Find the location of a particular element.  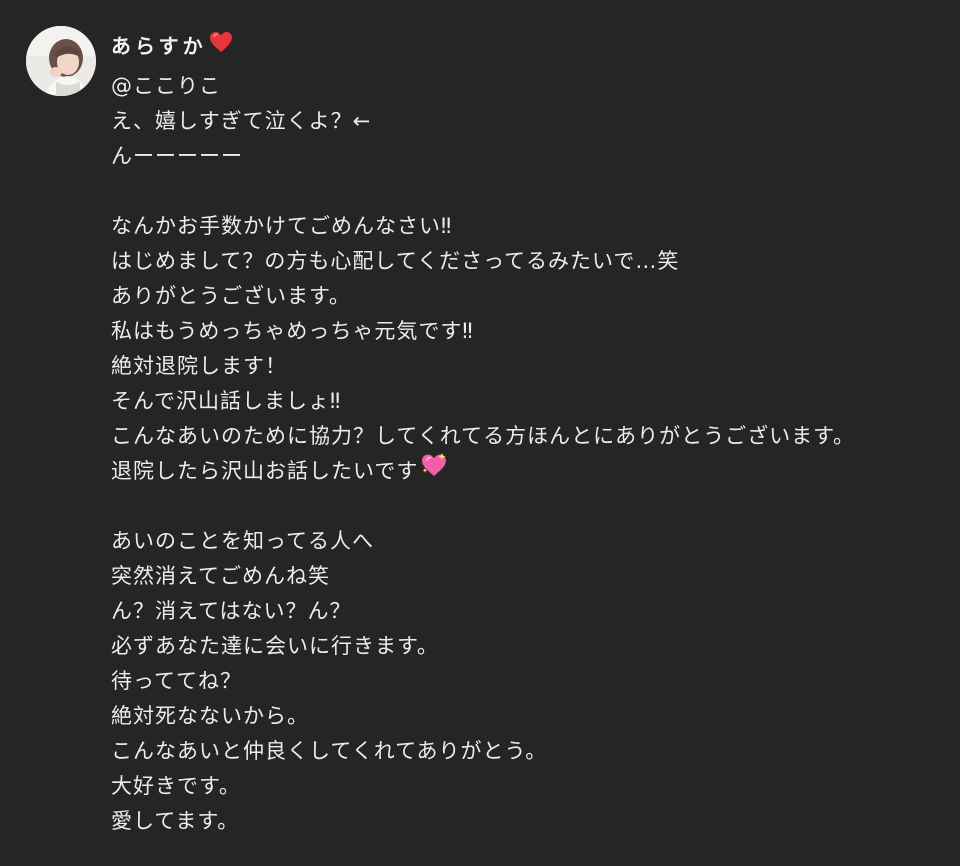

message-line: 絶対死なないから。 is located at coordinates (210, 716).